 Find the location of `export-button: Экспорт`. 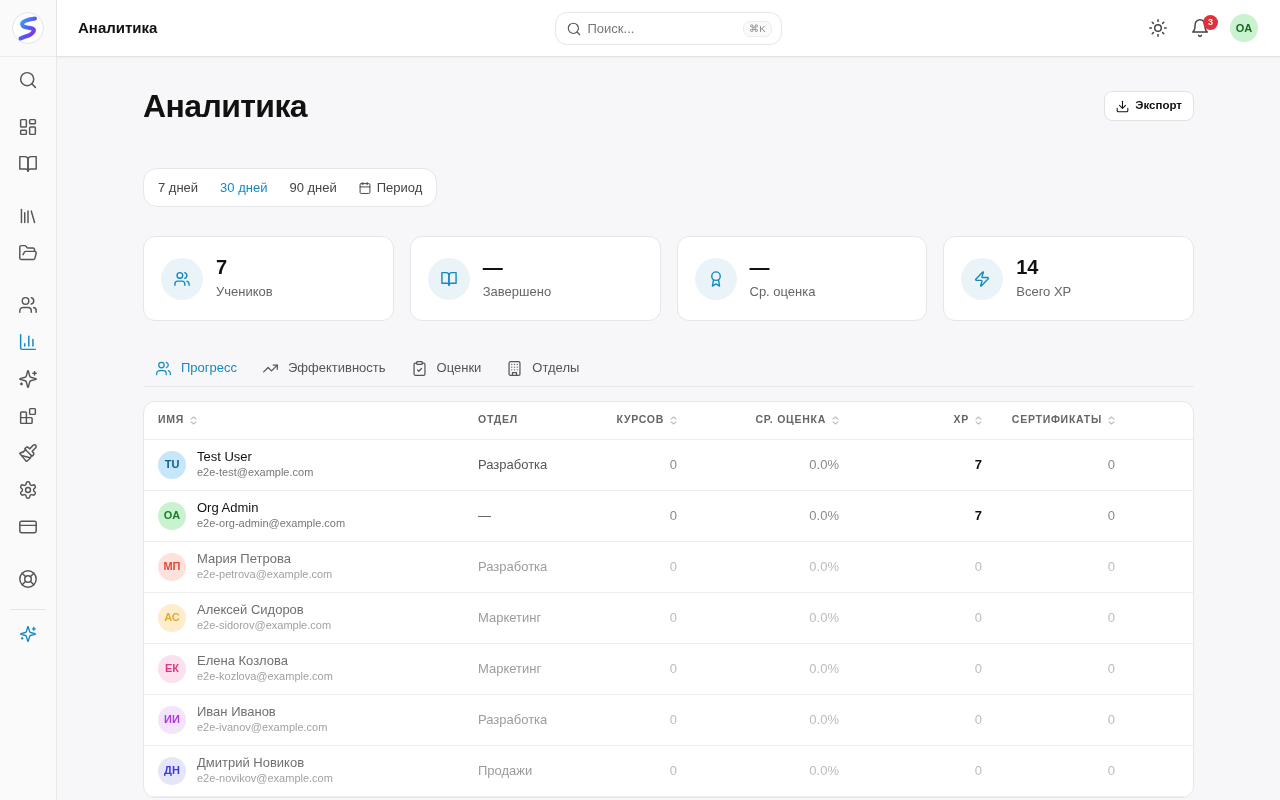

export-button: Экспорт is located at coordinates (1149, 106).